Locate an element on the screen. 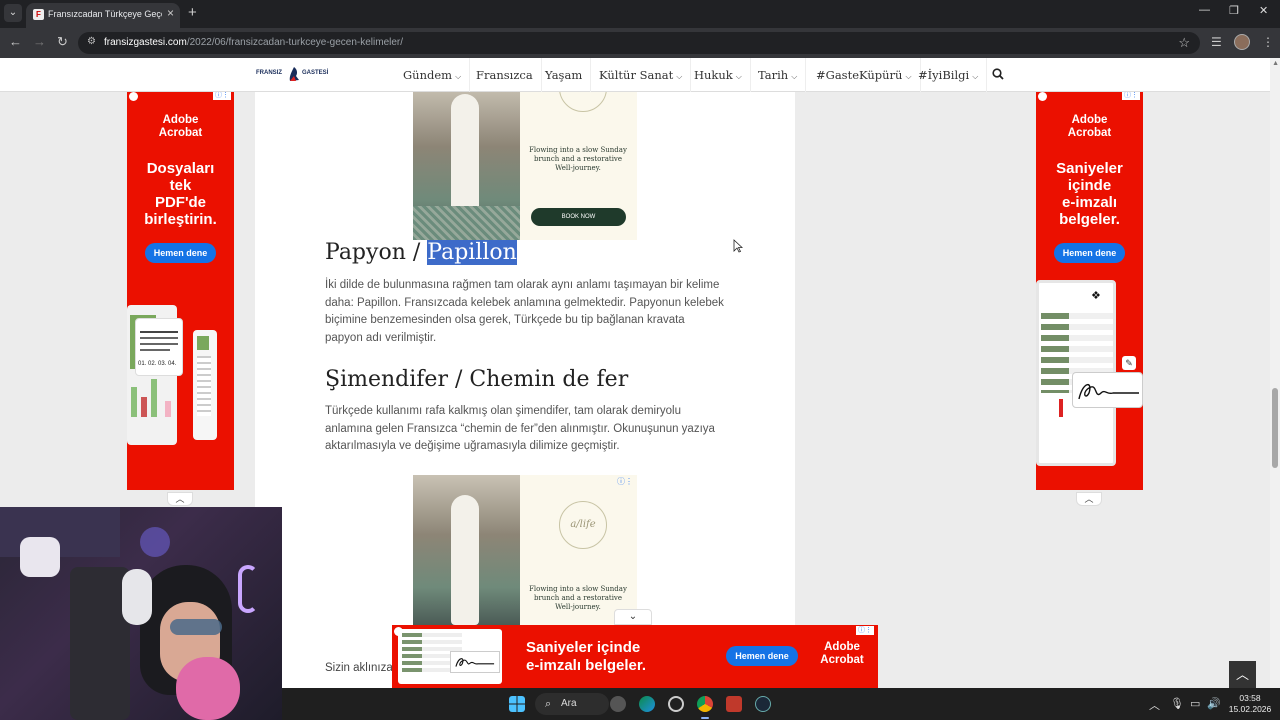  nav-item-2: Yaşam is located at coordinates (564, 75).